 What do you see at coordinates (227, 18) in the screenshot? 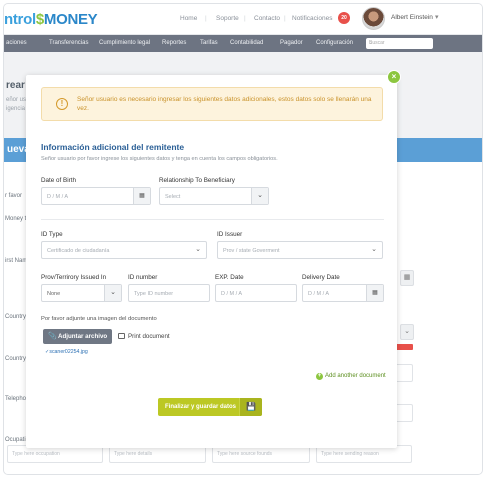
I see `nav-support-link: Soporte` at bounding box center [227, 18].